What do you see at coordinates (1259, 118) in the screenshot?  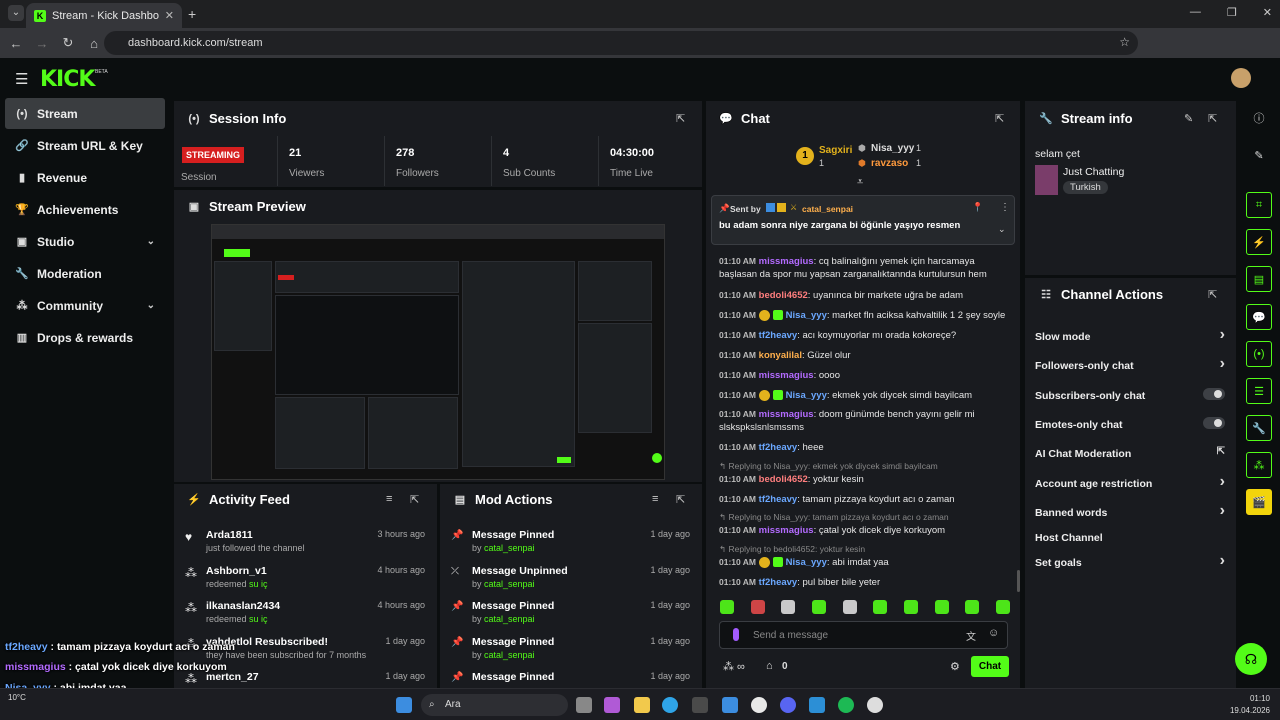 I see `info-icon: ⓘ` at bounding box center [1259, 118].